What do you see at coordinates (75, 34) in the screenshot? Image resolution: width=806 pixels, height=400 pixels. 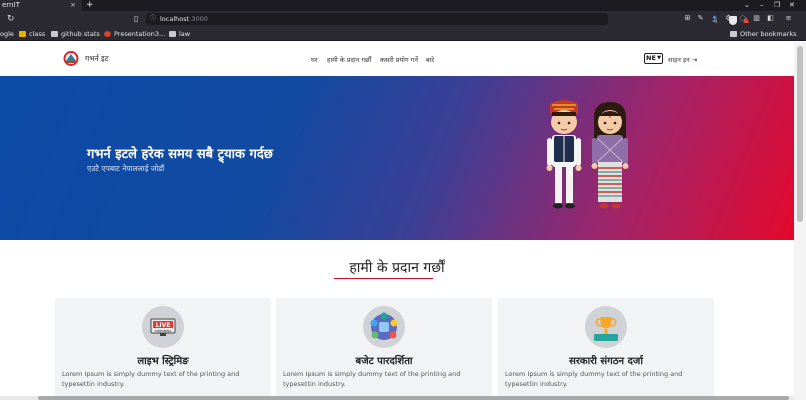 I see `bookmark-item: github stats` at bounding box center [75, 34].